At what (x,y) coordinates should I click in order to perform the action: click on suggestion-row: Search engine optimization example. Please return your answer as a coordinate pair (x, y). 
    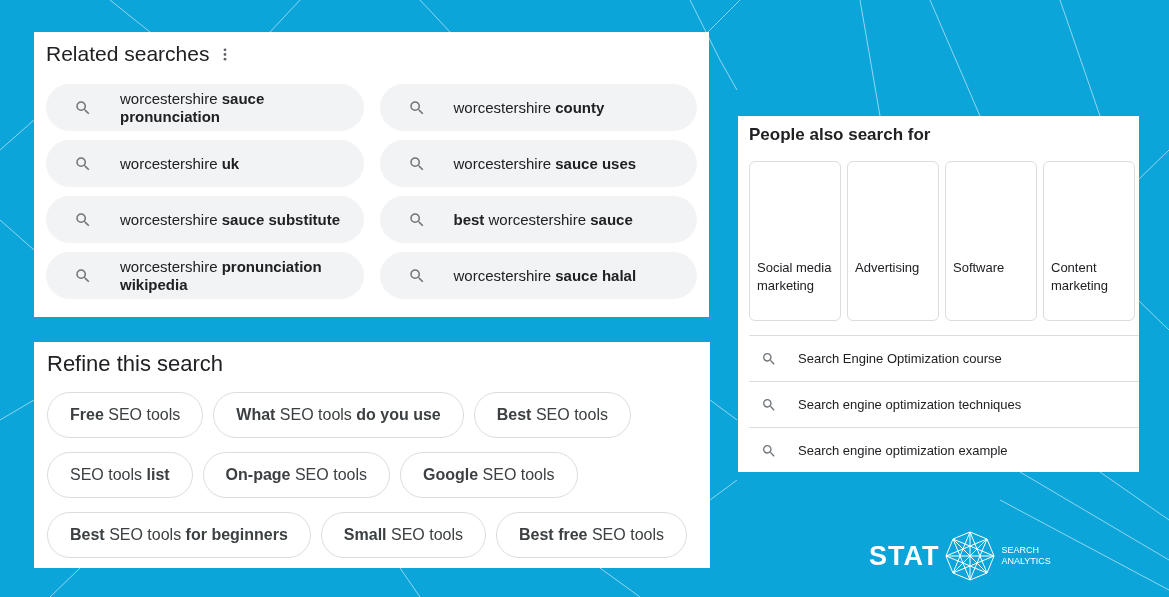
    Looking at the image, I should click on (944, 450).